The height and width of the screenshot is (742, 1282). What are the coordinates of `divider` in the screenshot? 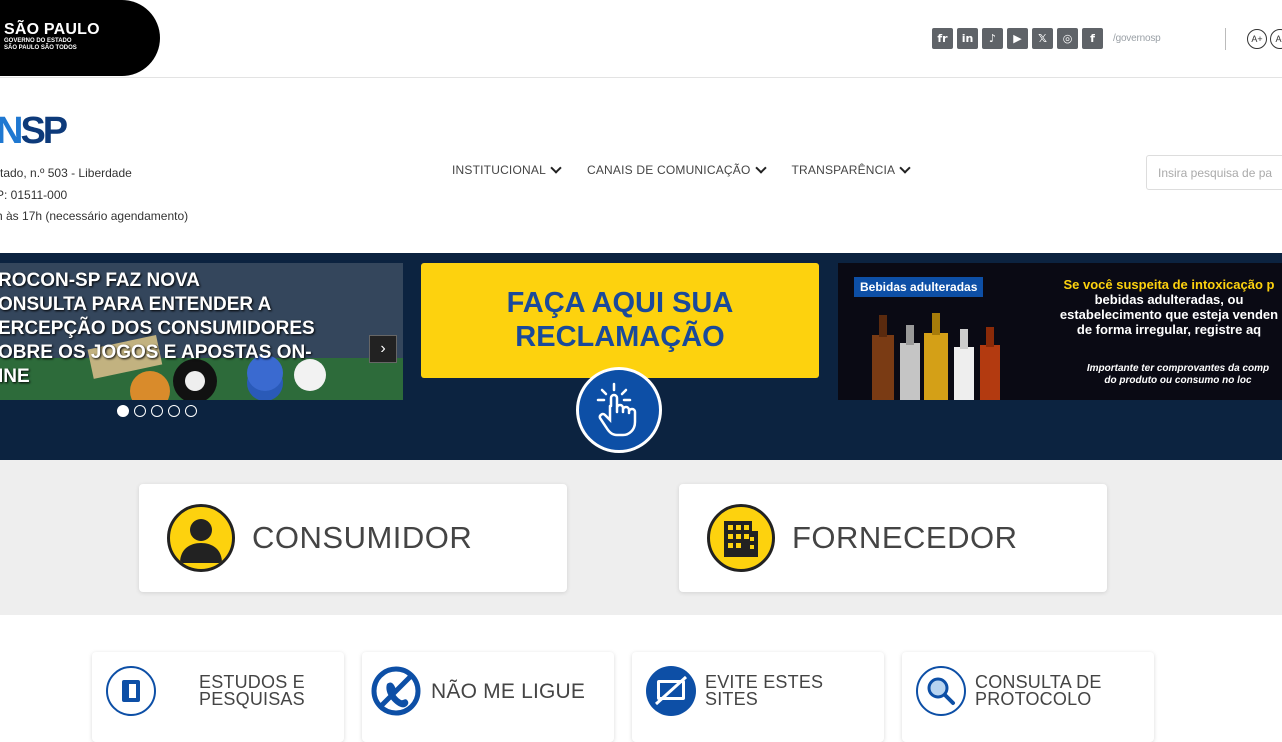 It's located at (1225, 39).